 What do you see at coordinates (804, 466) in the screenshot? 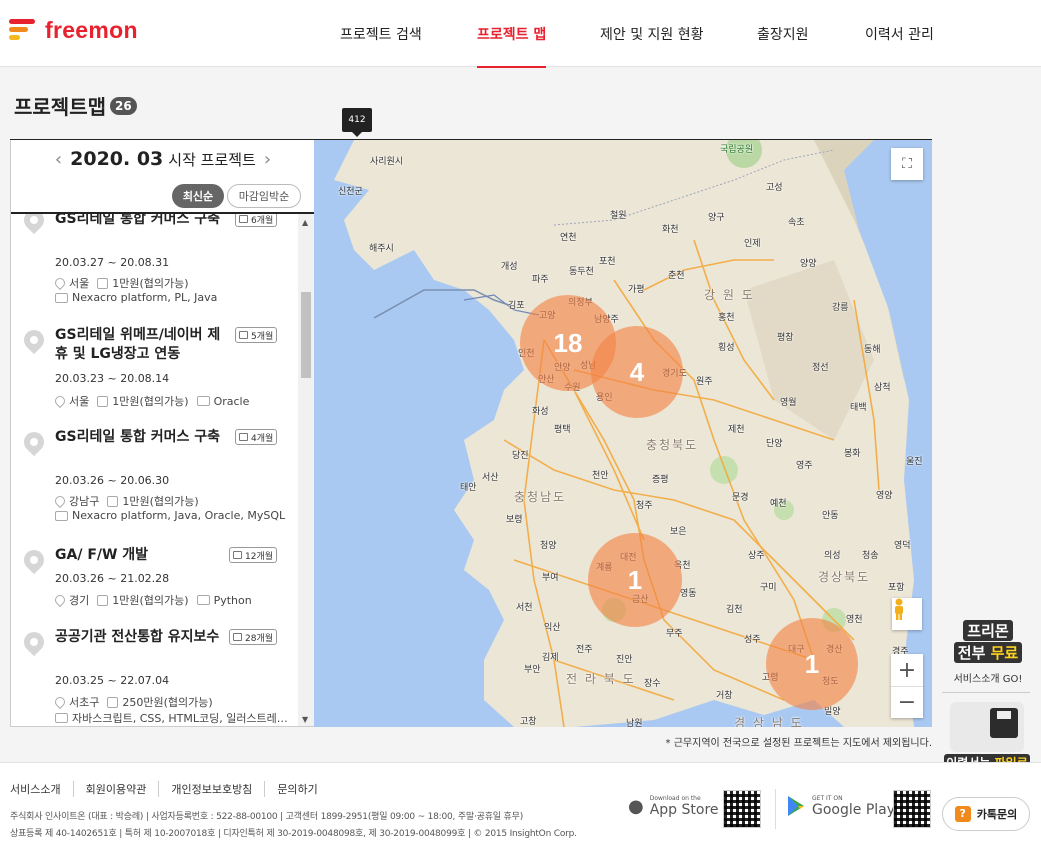
I see `map-label: 영주` at bounding box center [804, 466].